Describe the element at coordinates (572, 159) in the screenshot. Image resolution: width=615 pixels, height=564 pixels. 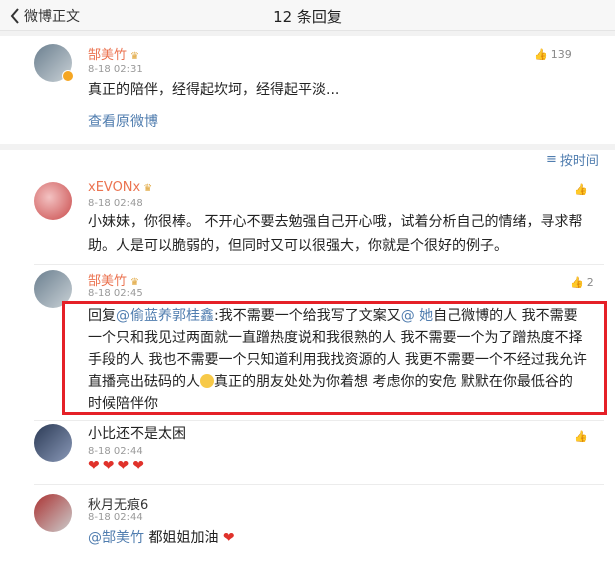
I see `sort-by-time-button: ≡ 按时间` at that location.